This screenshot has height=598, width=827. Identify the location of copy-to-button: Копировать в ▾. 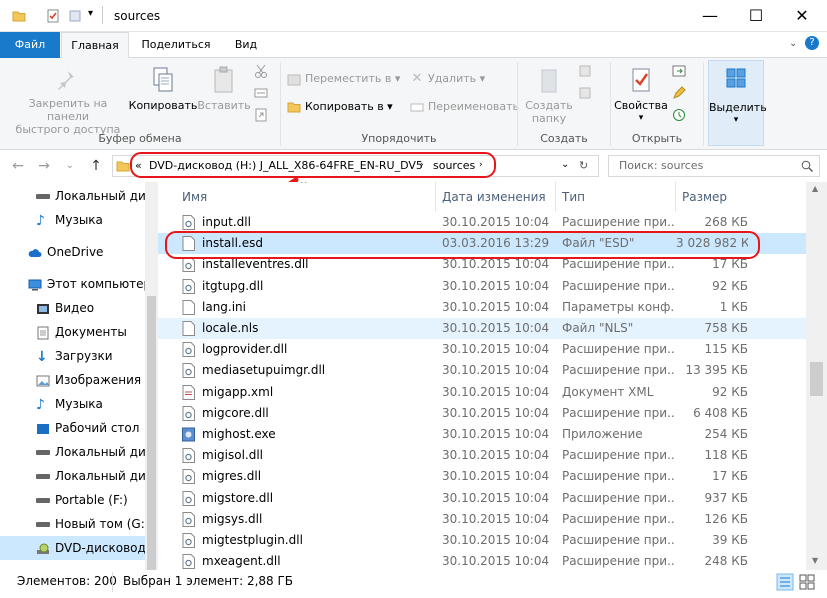
(340, 107).